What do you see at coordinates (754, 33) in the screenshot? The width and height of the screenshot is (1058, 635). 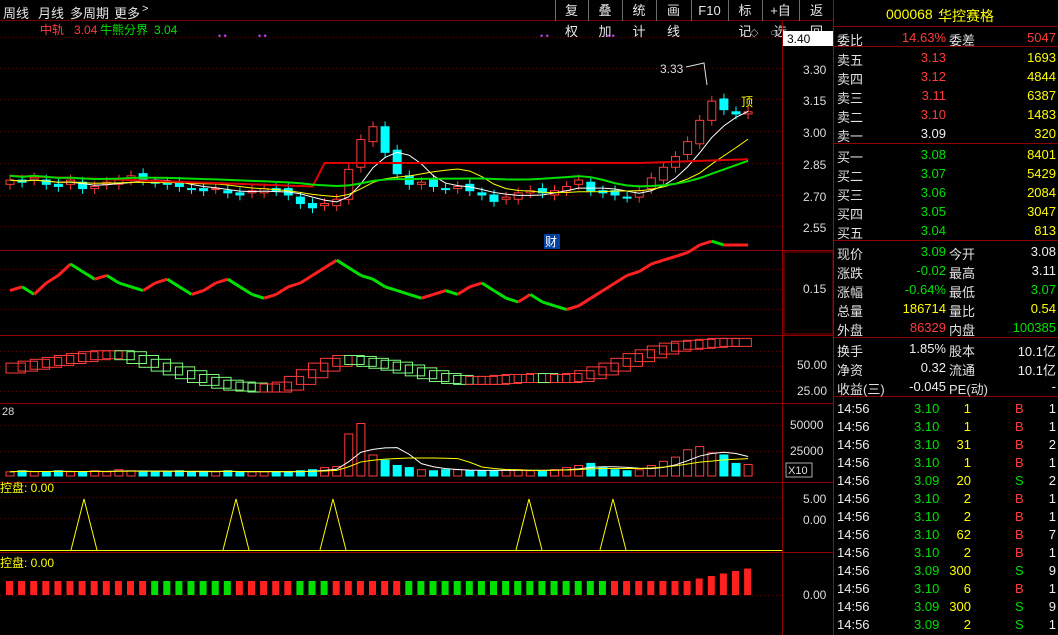 I see `diamond-icon: ◇` at bounding box center [754, 33].